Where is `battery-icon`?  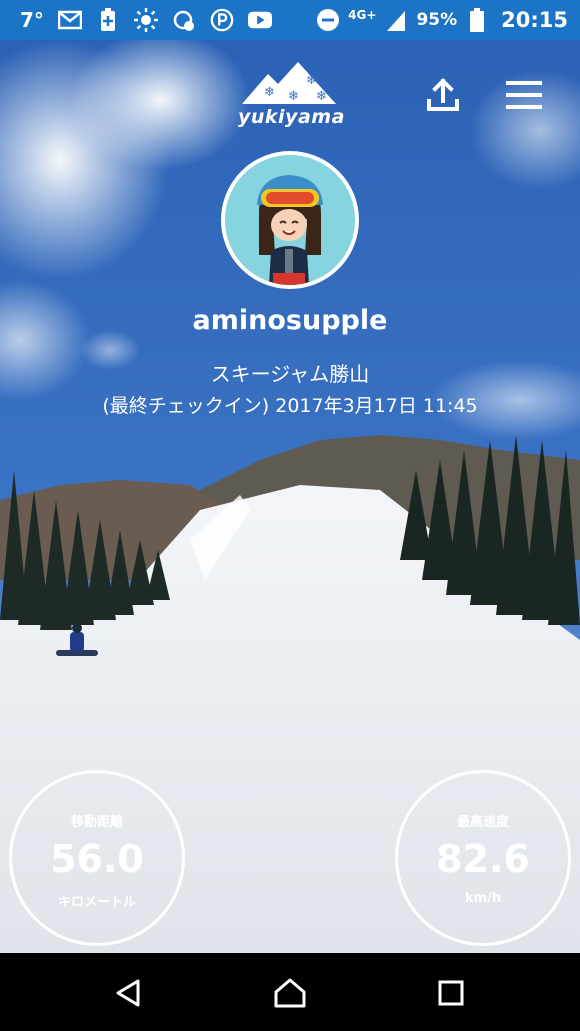
battery-icon is located at coordinates (477, 20).